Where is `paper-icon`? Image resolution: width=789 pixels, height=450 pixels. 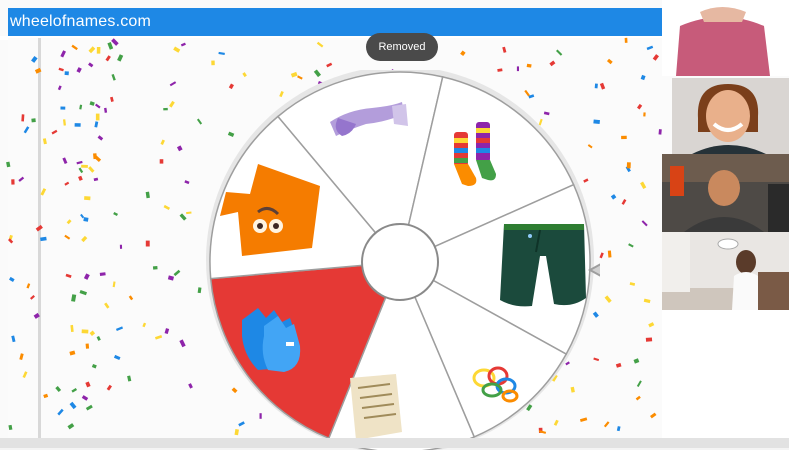 paper-icon is located at coordinates (376, 407).